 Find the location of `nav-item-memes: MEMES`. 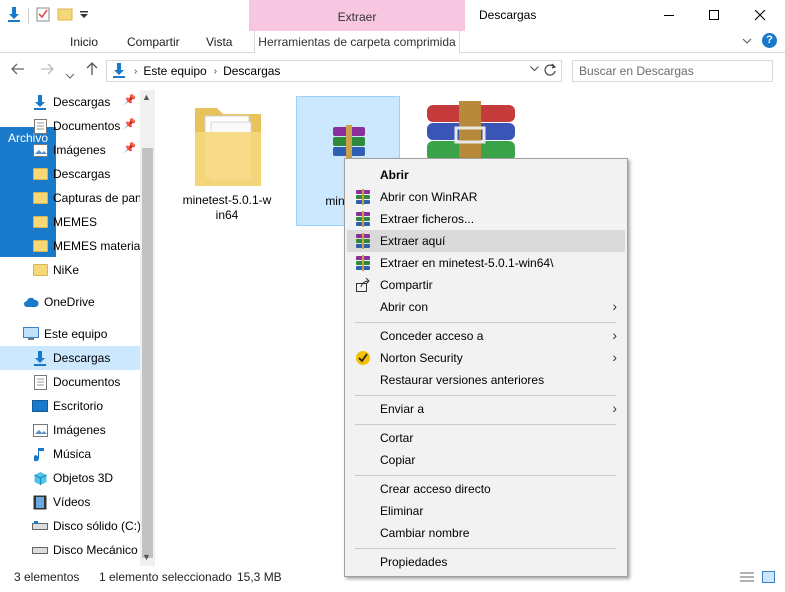

nav-item-memes: MEMES is located at coordinates (70, 222).